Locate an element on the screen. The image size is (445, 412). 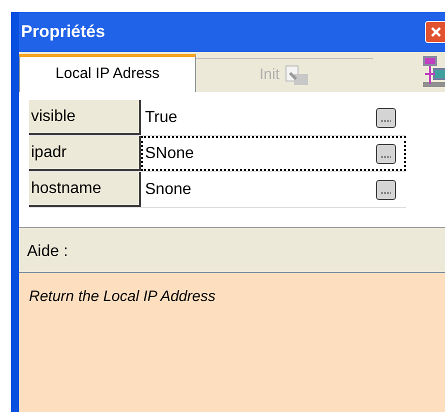
window-title: Propriétés is located at coordinates (63, 32).